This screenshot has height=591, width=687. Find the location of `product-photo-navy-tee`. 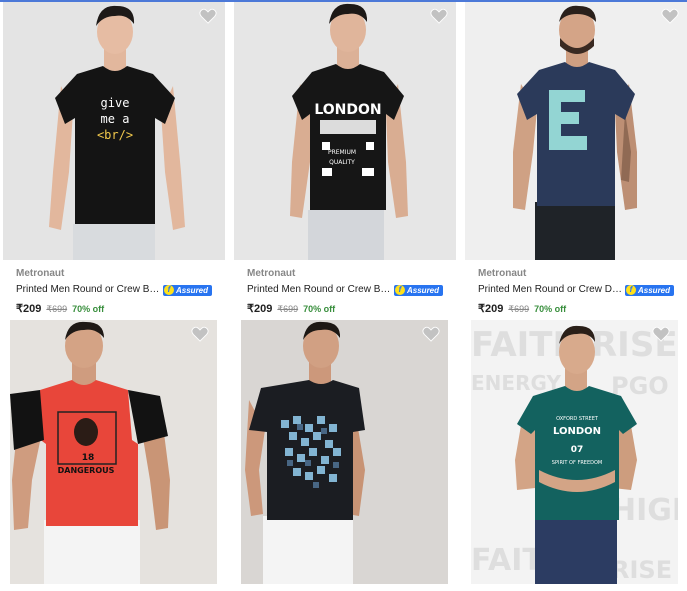

product-photo-navy-tee is located at coordinates (576, 131).